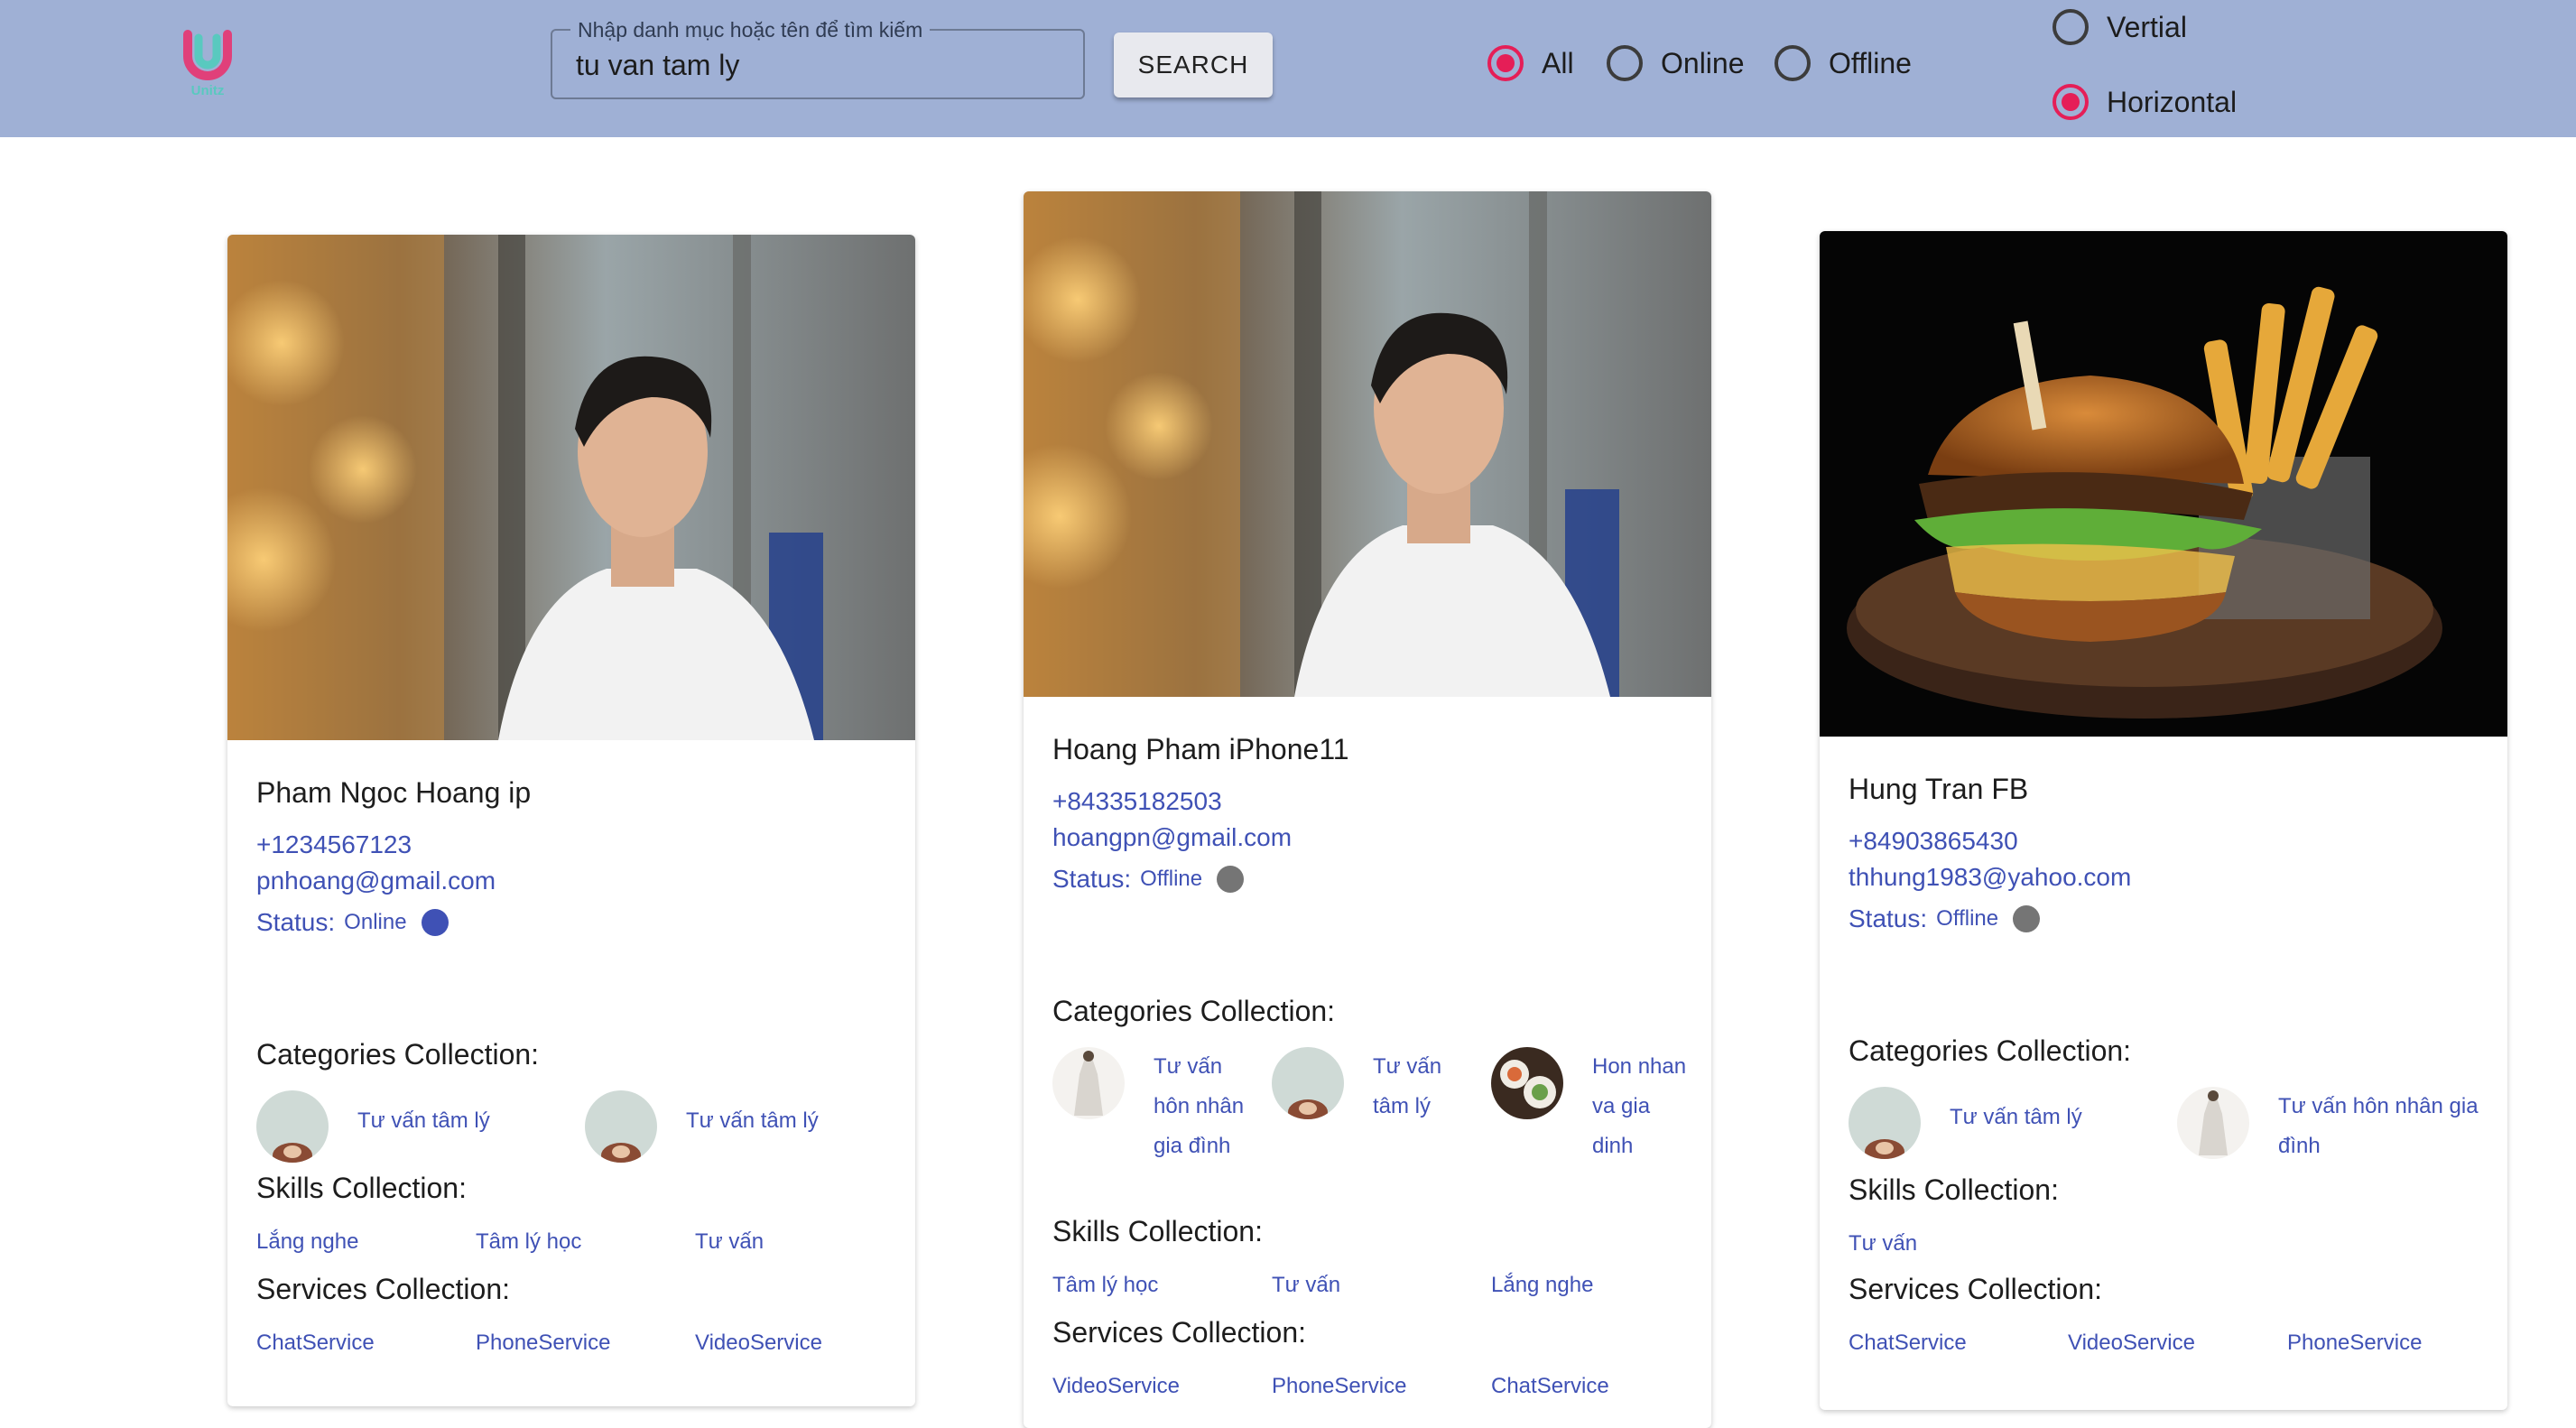  What do you see at coordinates (1558, 63) in the screenshot?
I see `filter-all-label: All` at bounding box center [1558, 63].